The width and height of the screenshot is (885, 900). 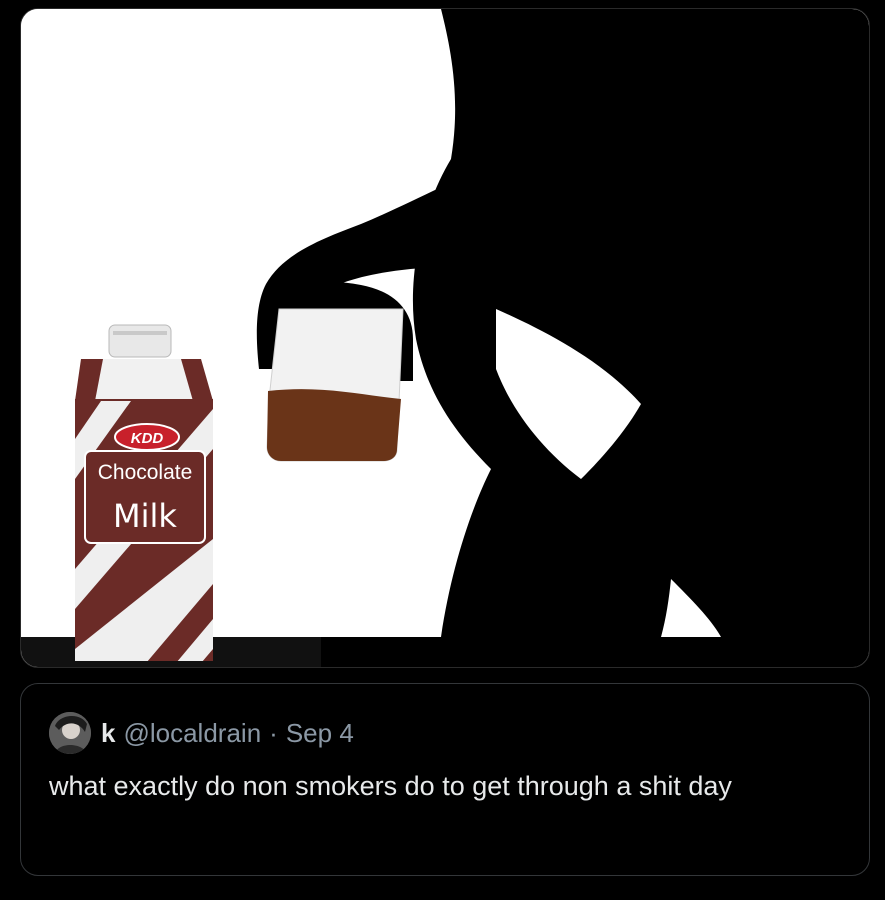 I want to click on glass, so click(x=335, y=385).